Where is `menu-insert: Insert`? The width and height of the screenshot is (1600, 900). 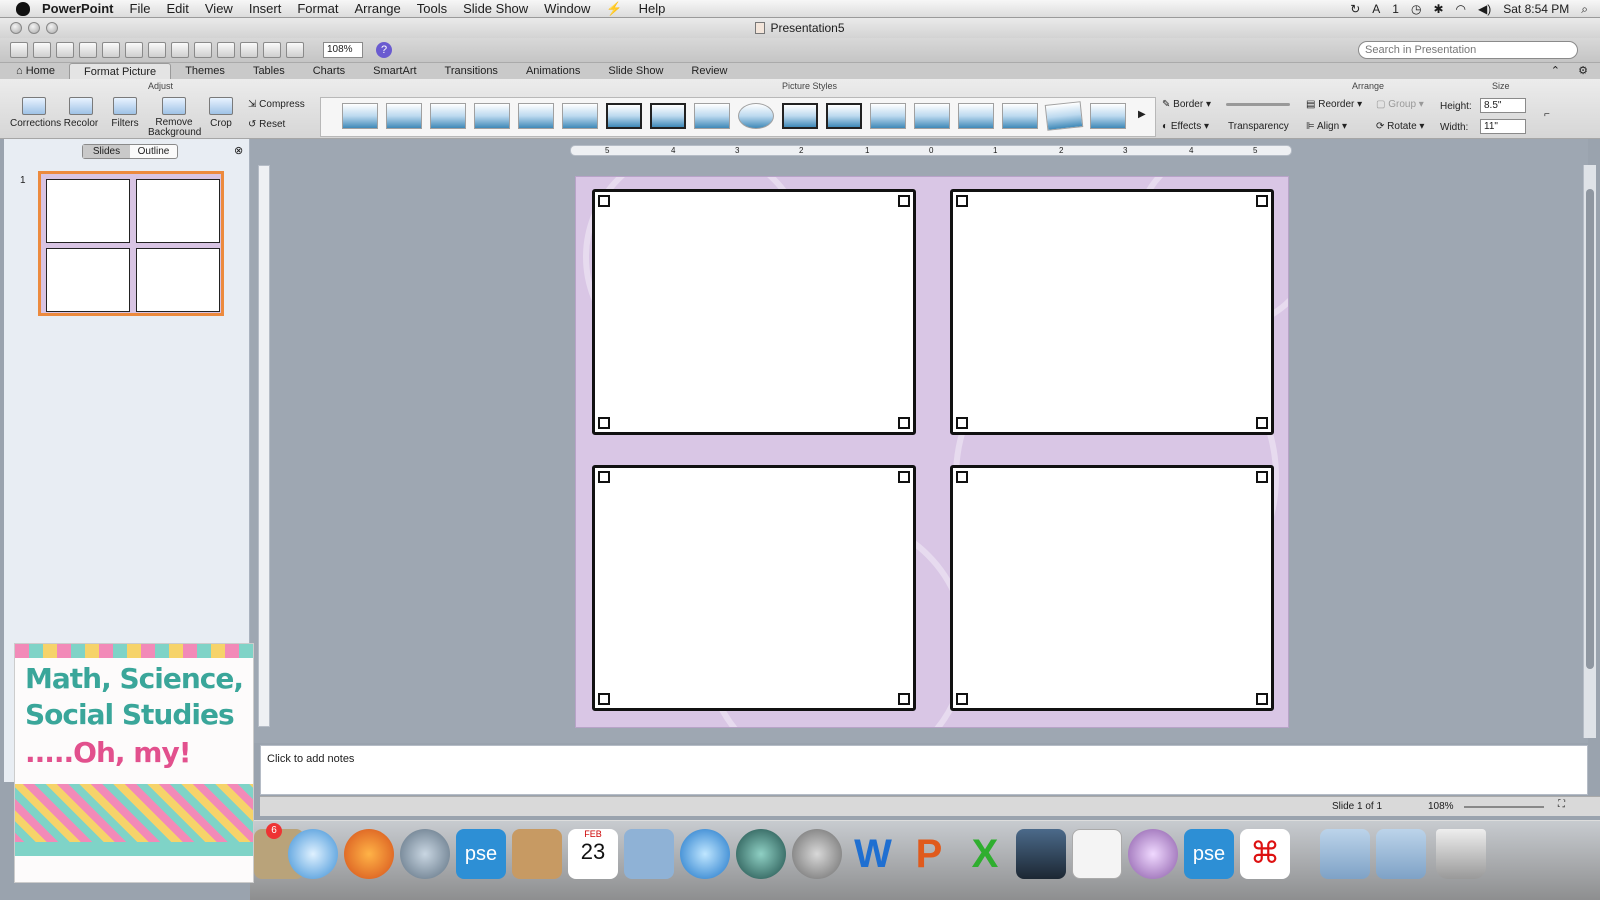 menu-insert: Insert is located at coordinates (265, 8).